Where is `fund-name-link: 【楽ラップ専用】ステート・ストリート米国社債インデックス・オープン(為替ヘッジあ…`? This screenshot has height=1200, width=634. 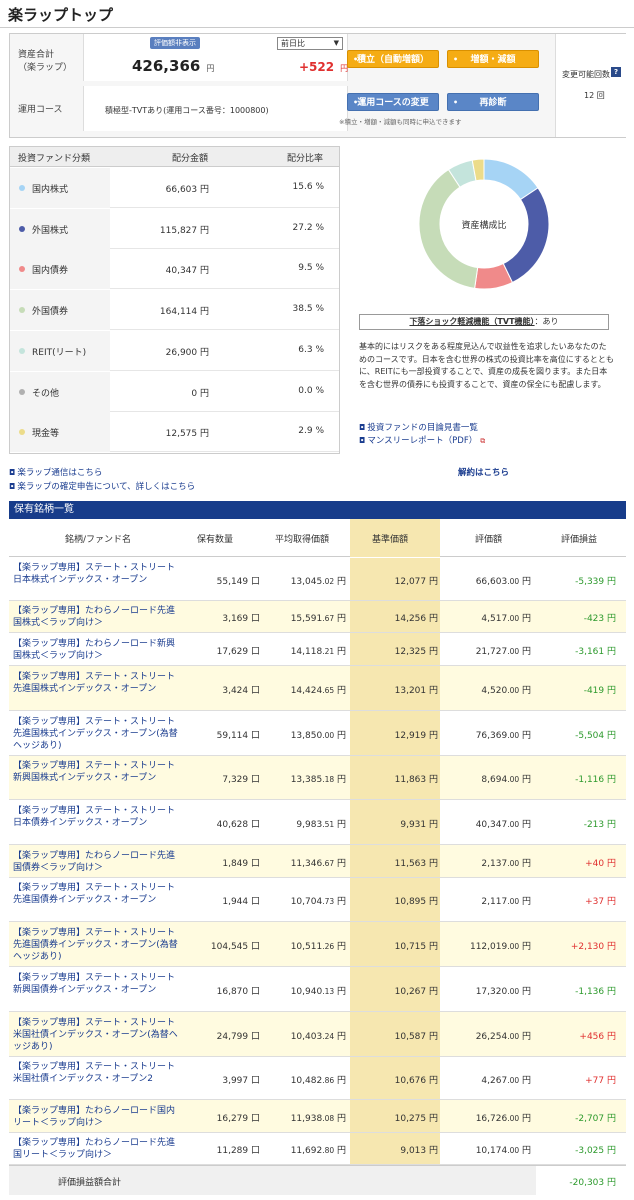 fund-name-link: 【楽ラップ専用】ステート・ストリート米国社債インデックス・オープン(為替ヘッジあ… is located at coordinates (95, 1035).